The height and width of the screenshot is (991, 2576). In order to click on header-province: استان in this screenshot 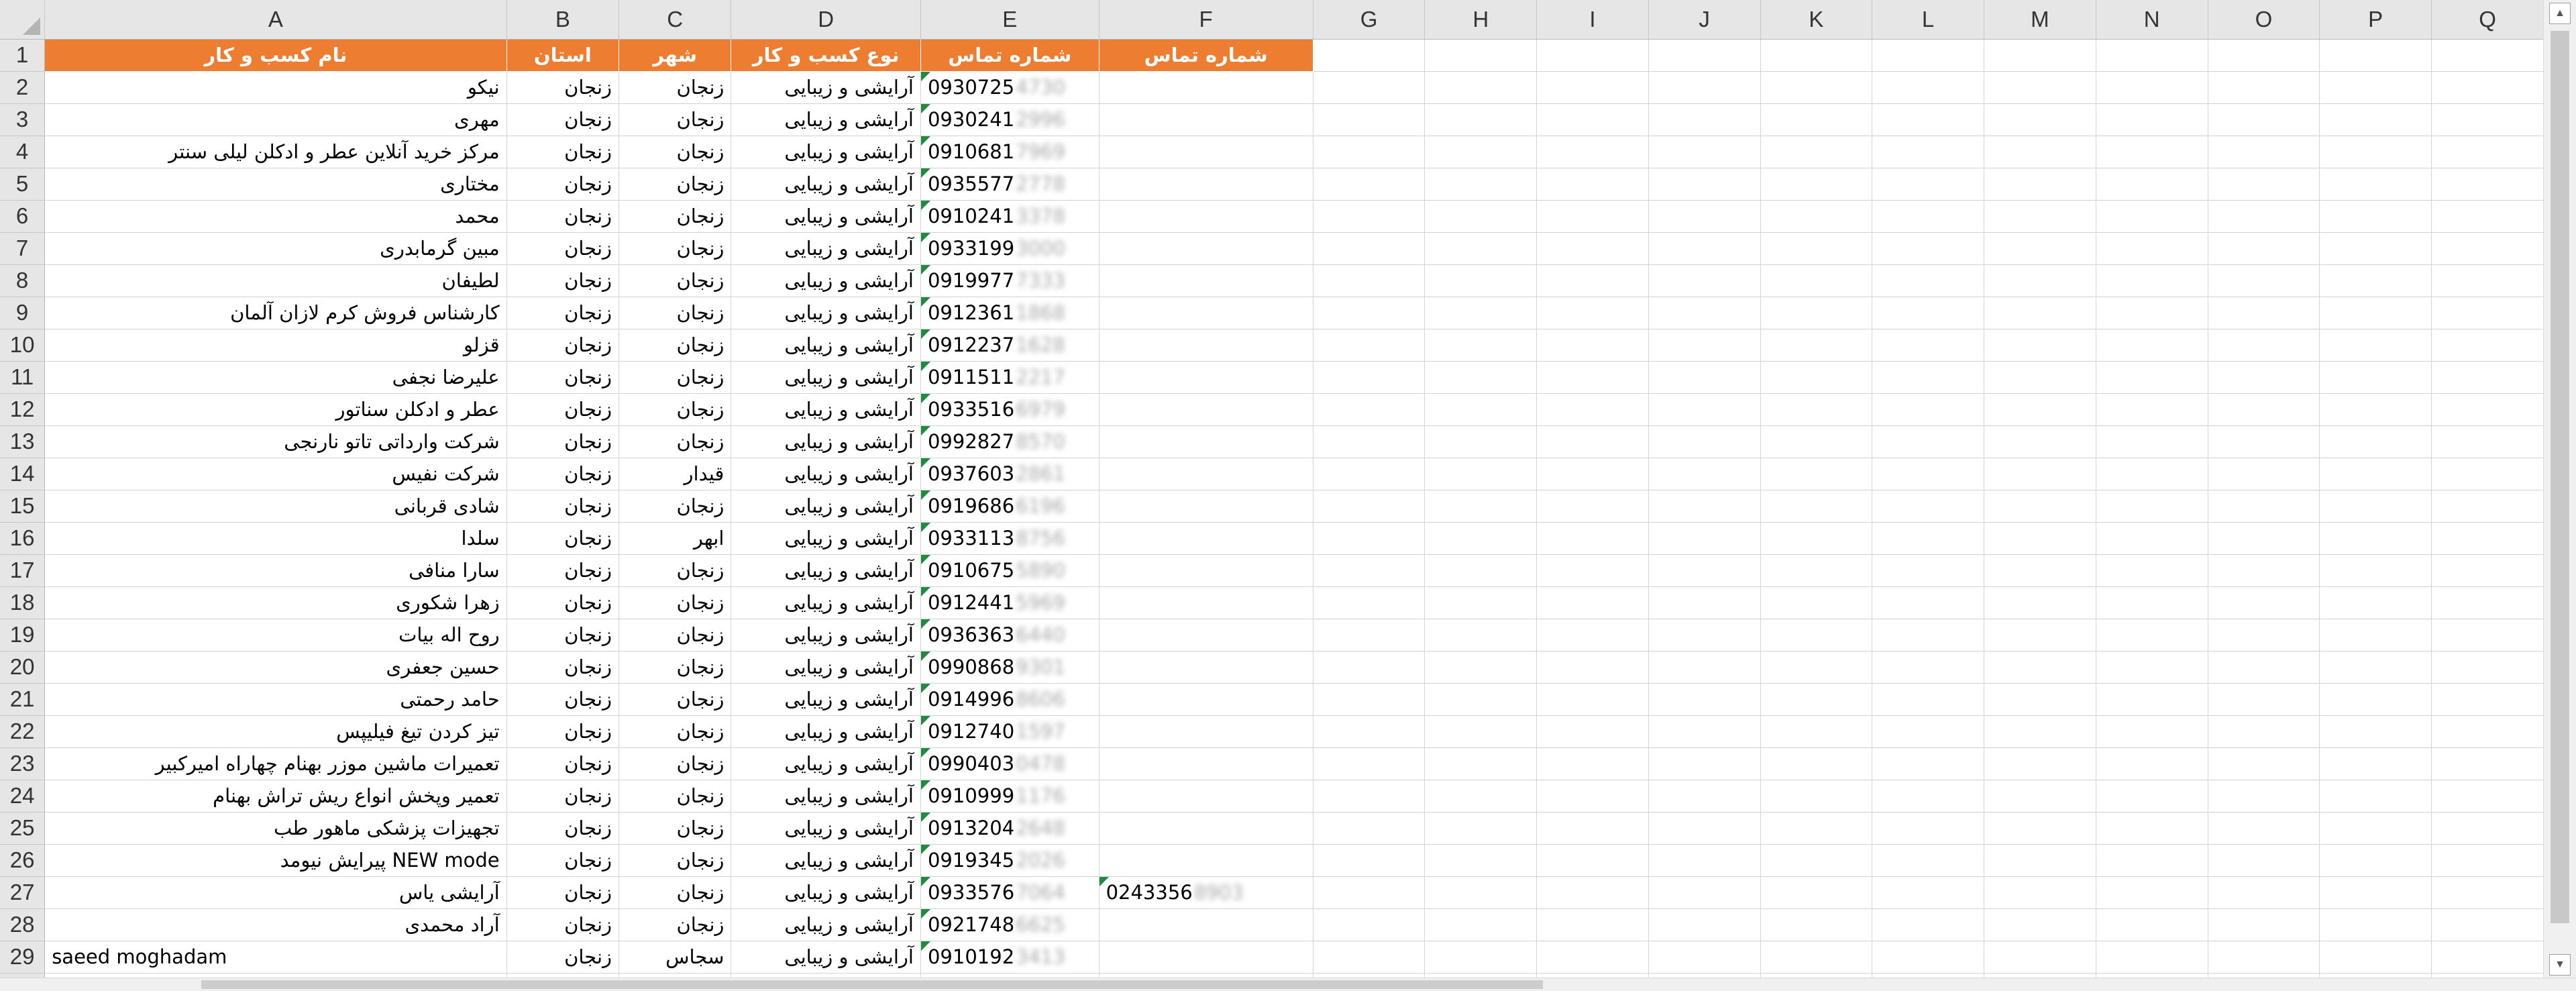, I will do `click(563, 55)`.